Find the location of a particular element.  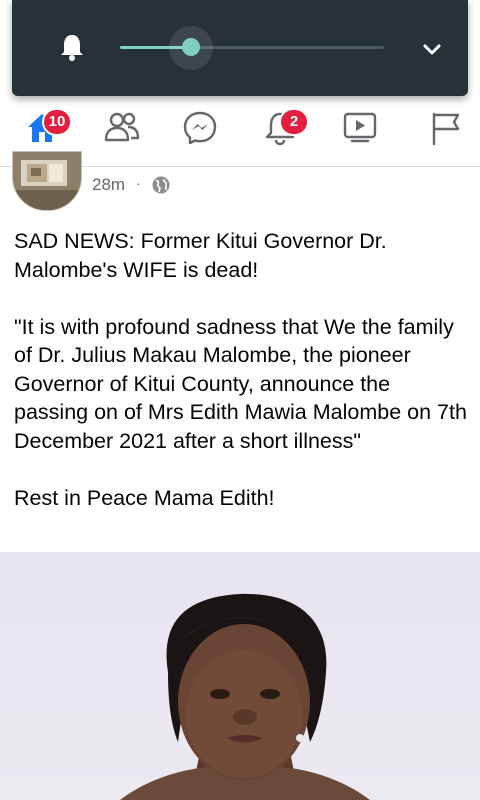

portrait-image is located at coordinates (245, 696).